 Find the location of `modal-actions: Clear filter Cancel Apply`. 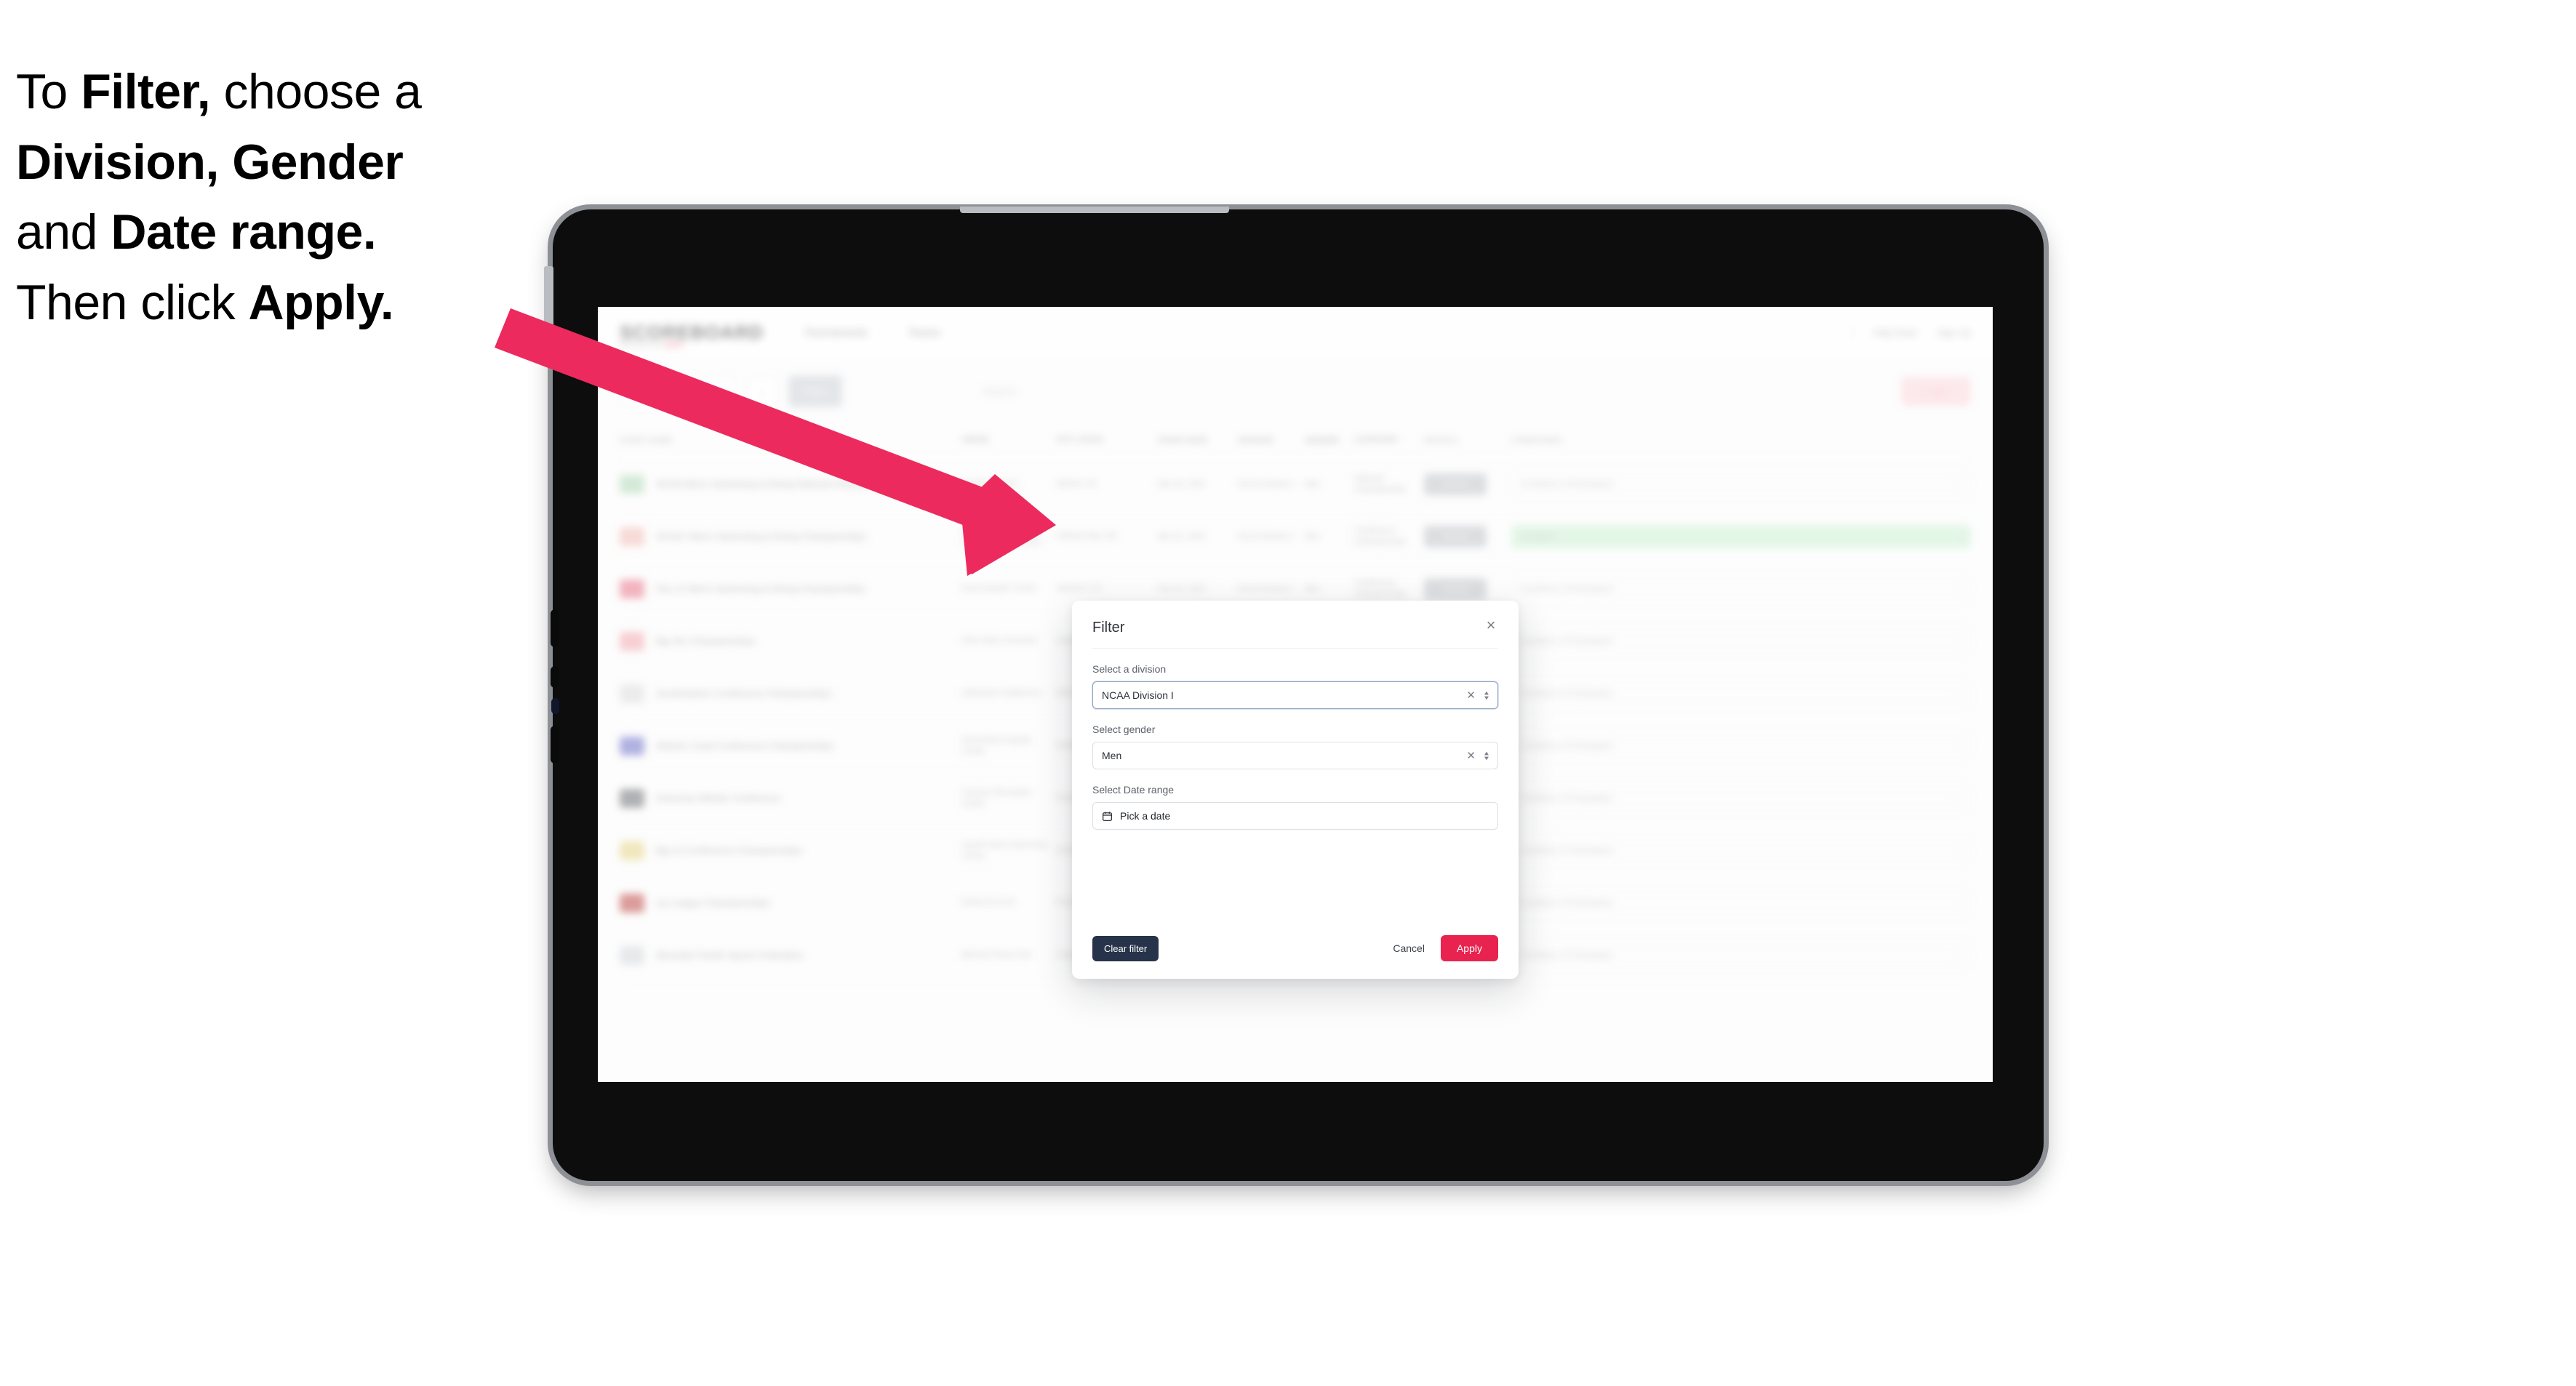

modal-actions: Clear filter Cancel Apply is located at coordinates (1295, 948).